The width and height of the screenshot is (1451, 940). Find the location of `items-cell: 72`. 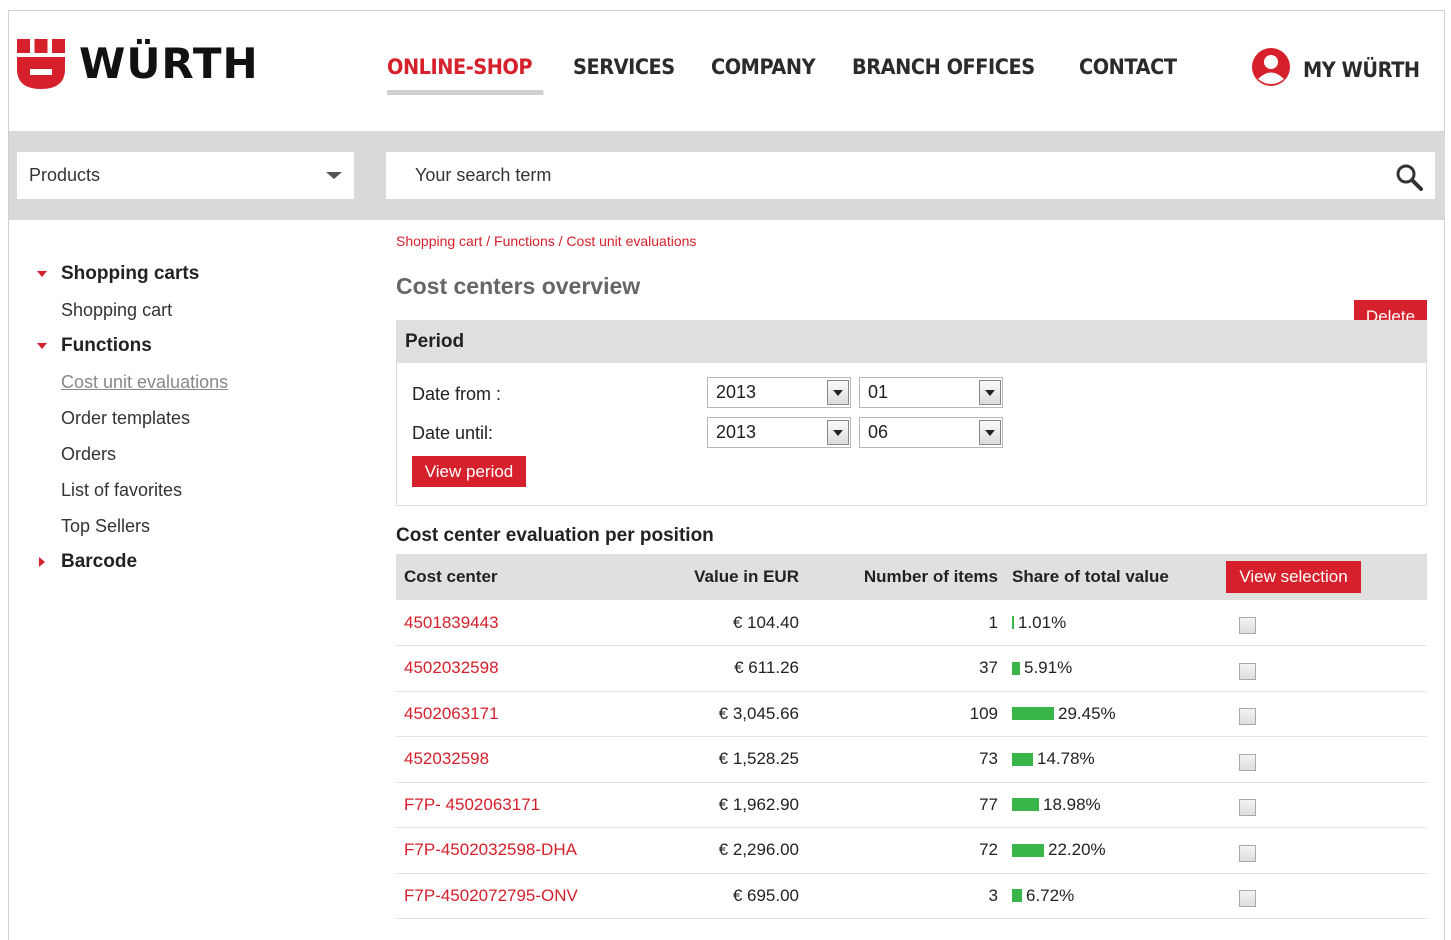

items-cell: 72 is located at coordinates (898, 850).